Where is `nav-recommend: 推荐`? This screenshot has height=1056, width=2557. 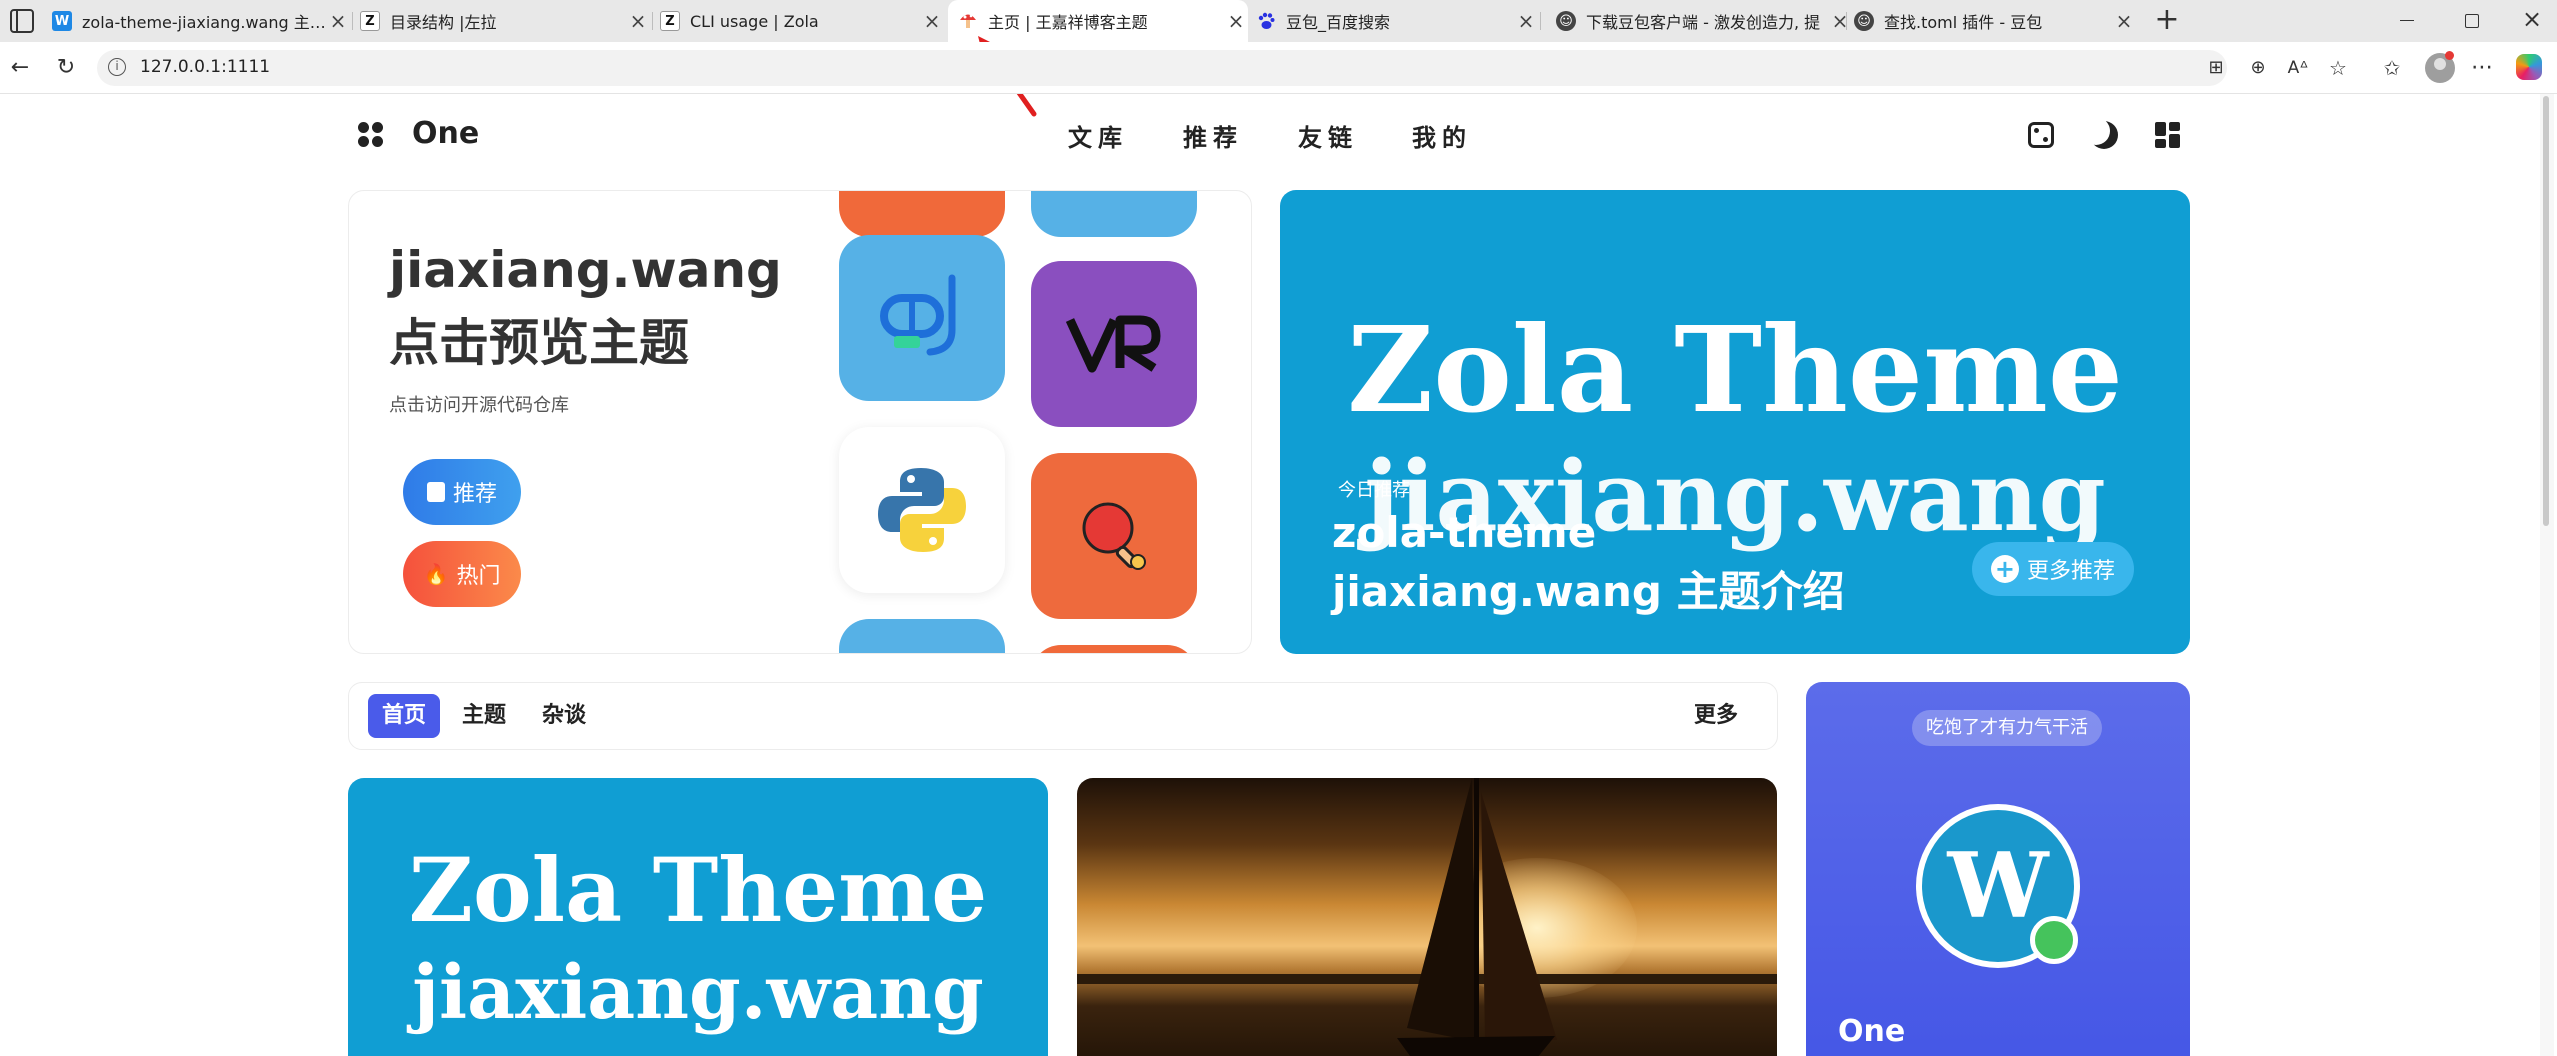
nav-recommend: 推荐 is located at coordinates (1213, 135).